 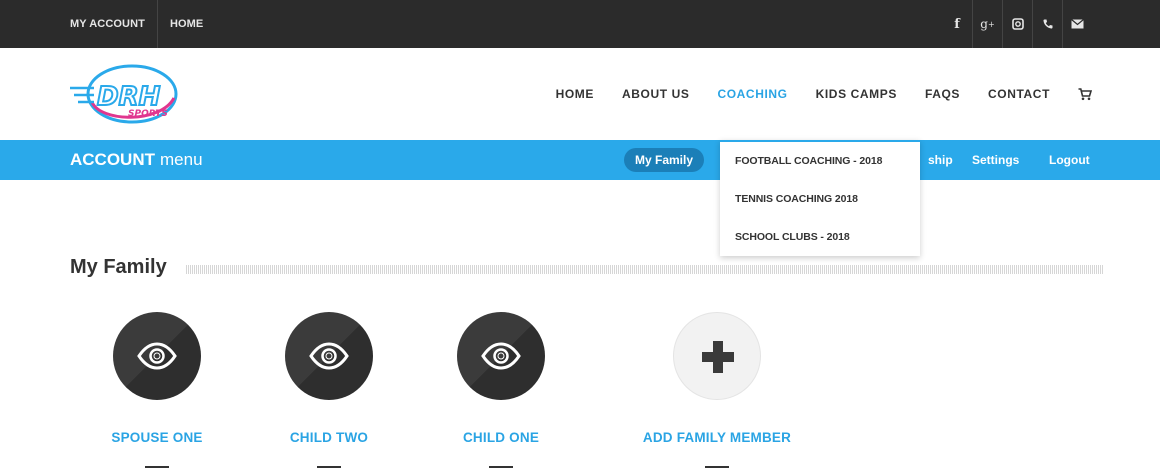 I want to click on logo-subtext: SPORTS, so click(x=148, y=114).